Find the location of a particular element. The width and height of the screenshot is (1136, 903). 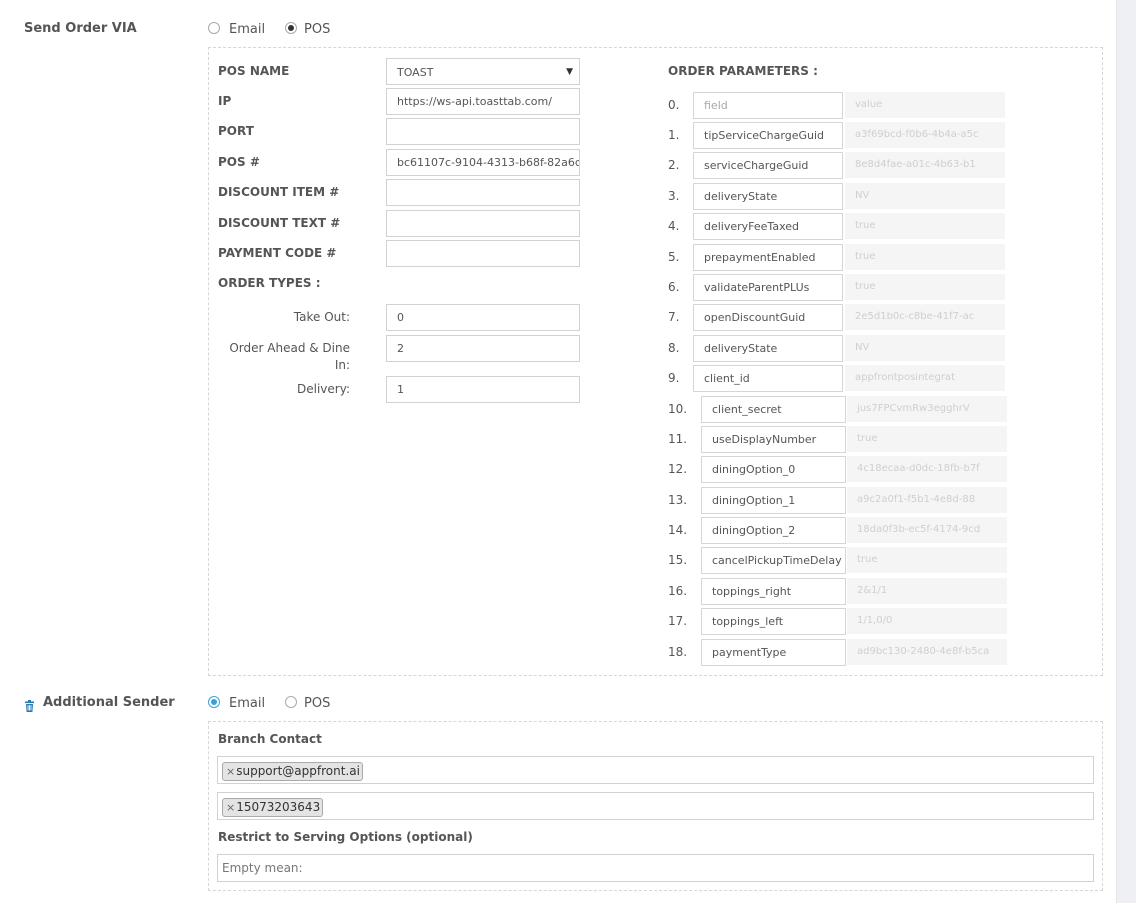

additional-pos-radio is located at coordinates (291, 702).